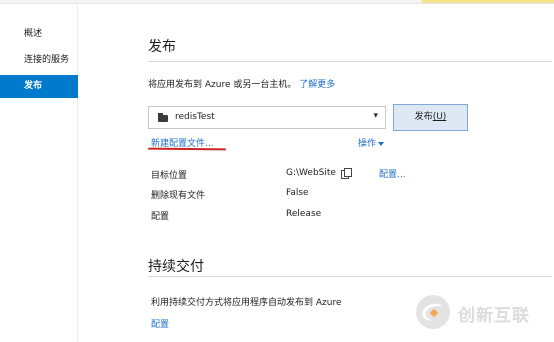  Describe the element at coordinates (317, 85) in the screenshot. I see `learn-more-link: 了解更多` at that location.